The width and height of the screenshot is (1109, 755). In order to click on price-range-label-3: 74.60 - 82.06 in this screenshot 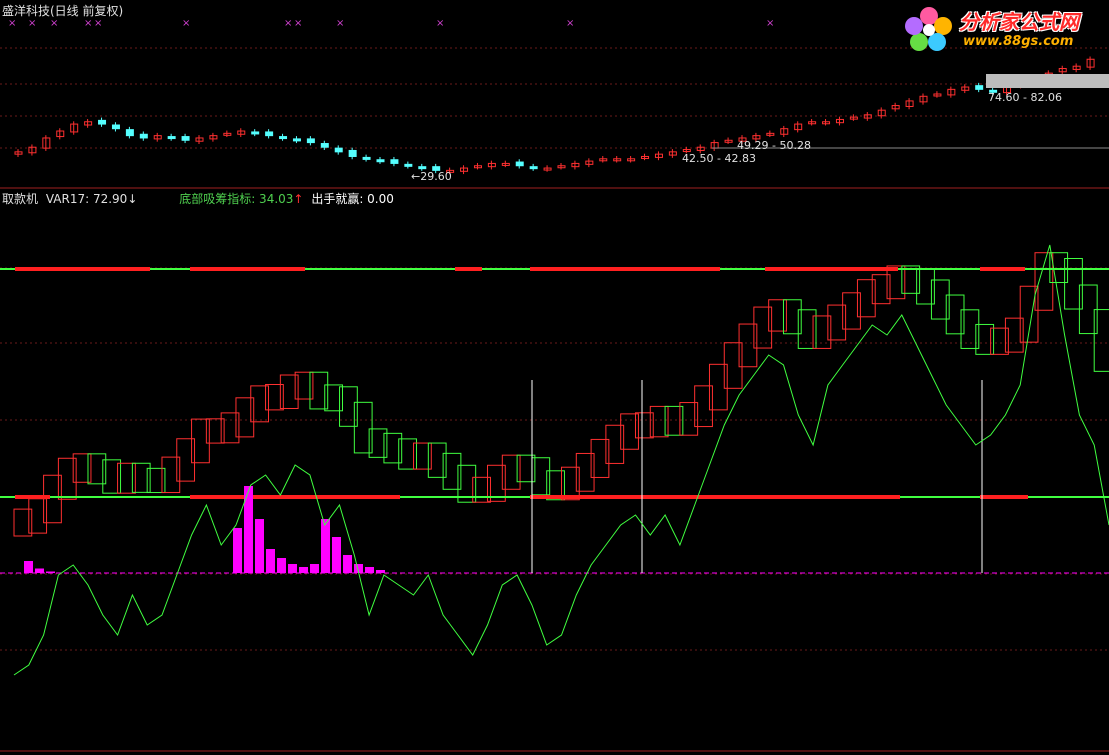, I will do `click(1025, 97)`.